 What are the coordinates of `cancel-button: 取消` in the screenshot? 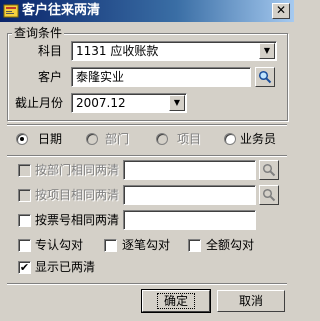 It's located at (251, 301).